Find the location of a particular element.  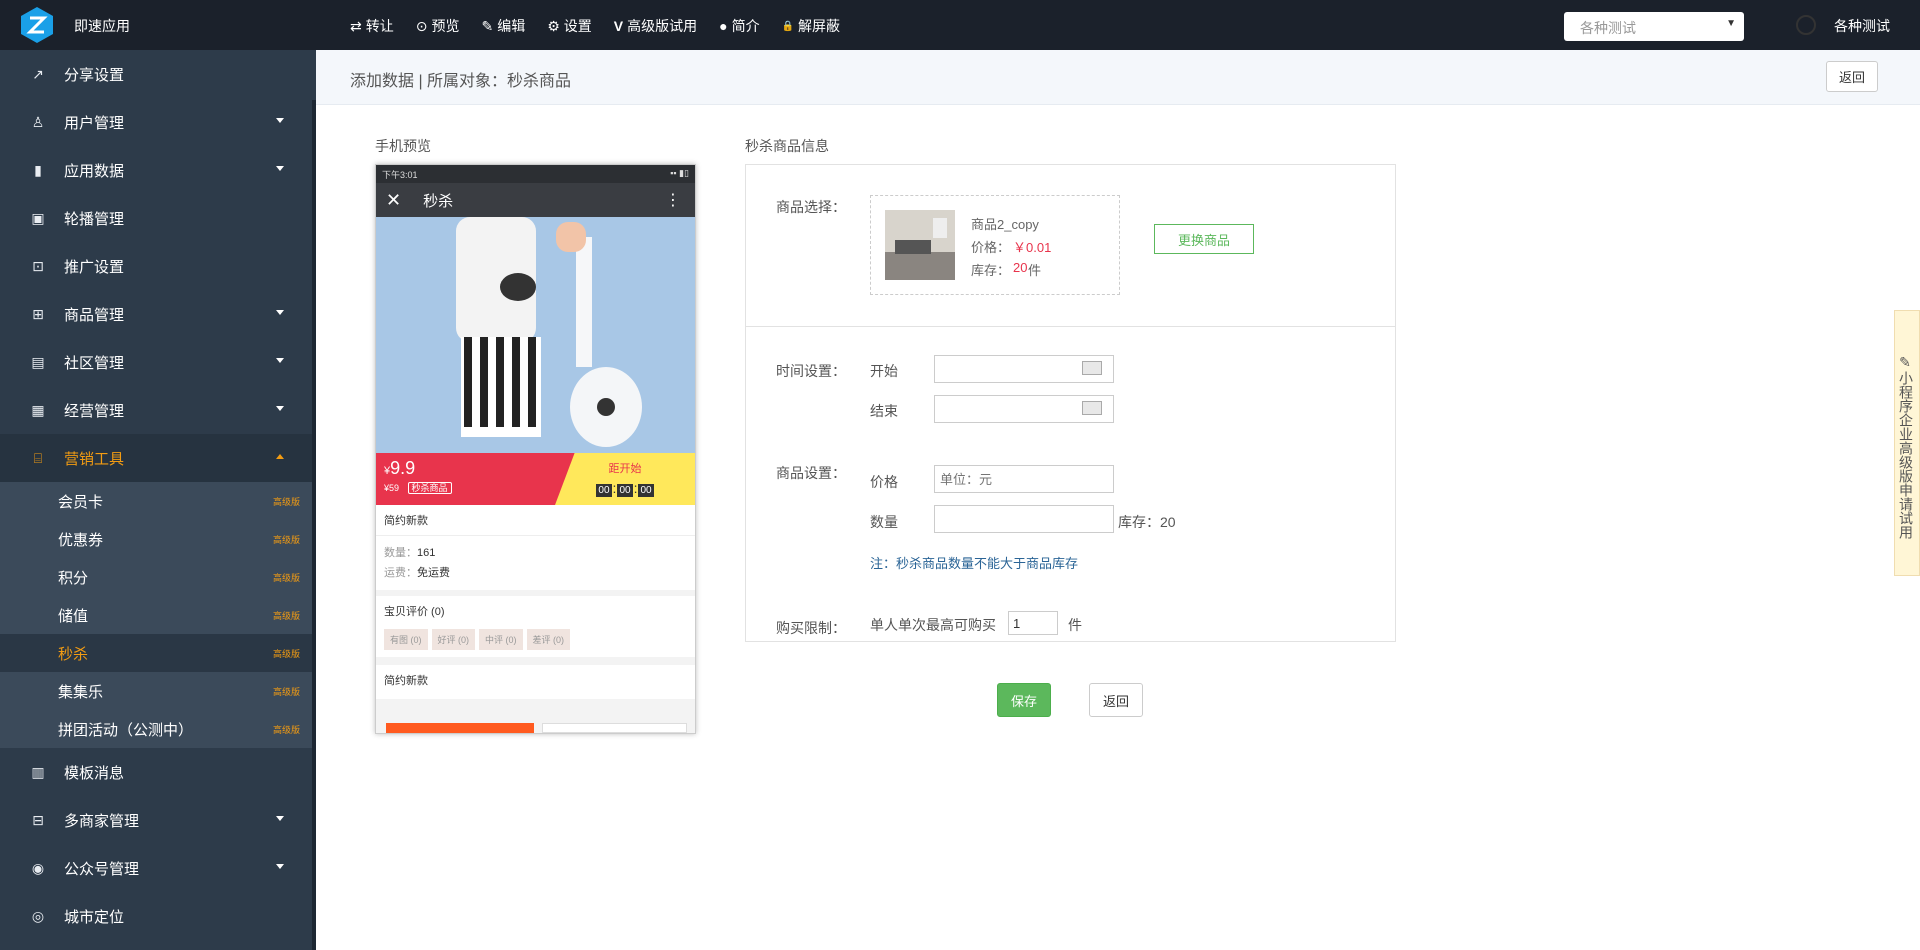

cart-button is located at coordinates (614, 728).